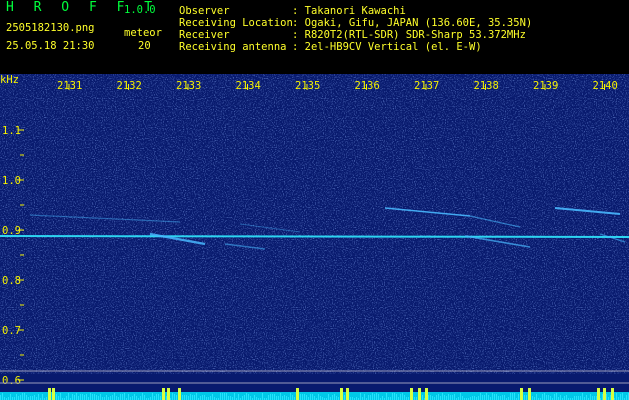 The image size is (629, 400). I want to click on x-tick-label: 2132, so click(129, 86).